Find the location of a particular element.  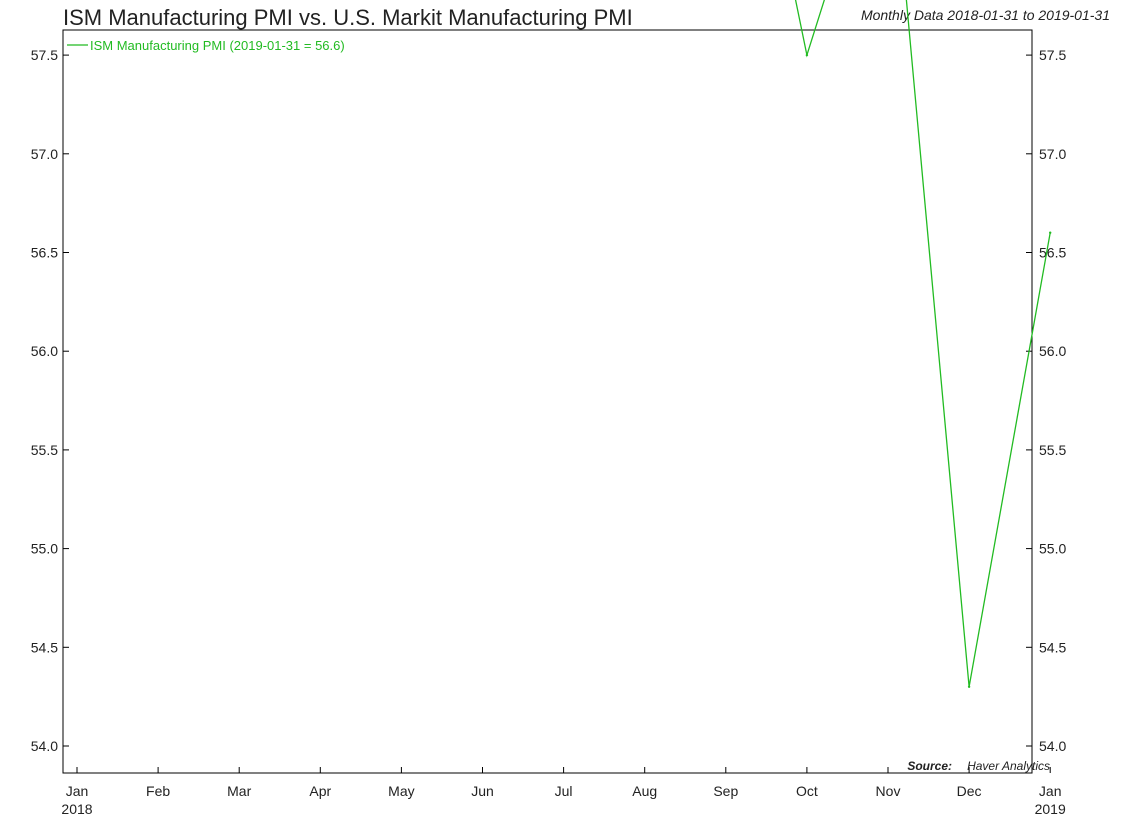

y-tick-label-right: 55.5 is located at coordinates (1052, 450).